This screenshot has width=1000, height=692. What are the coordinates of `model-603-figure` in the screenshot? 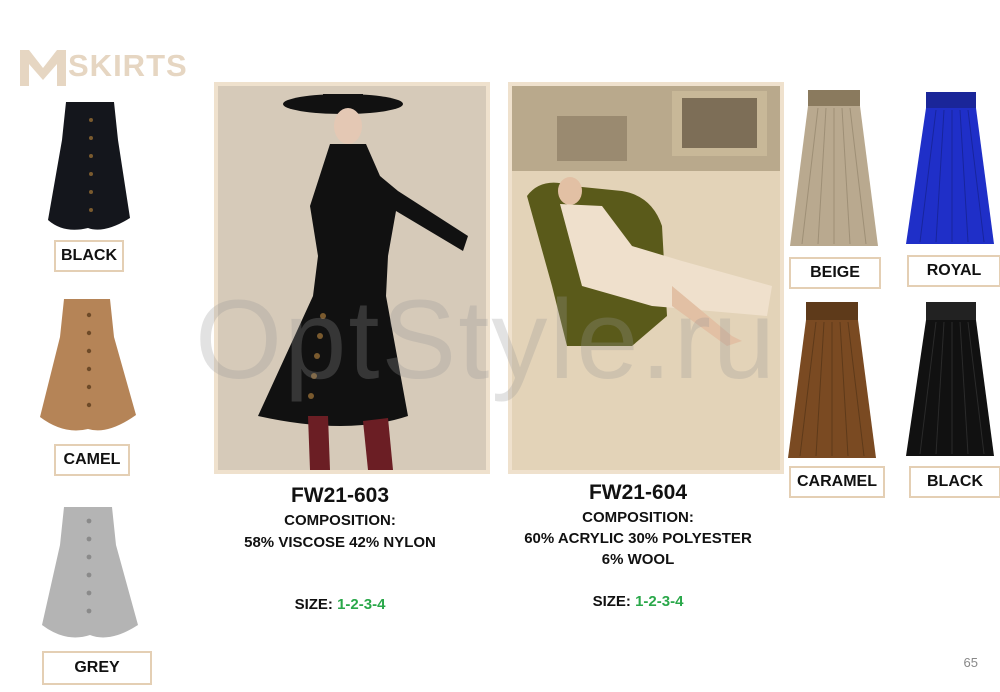 It's located at (352, 278).